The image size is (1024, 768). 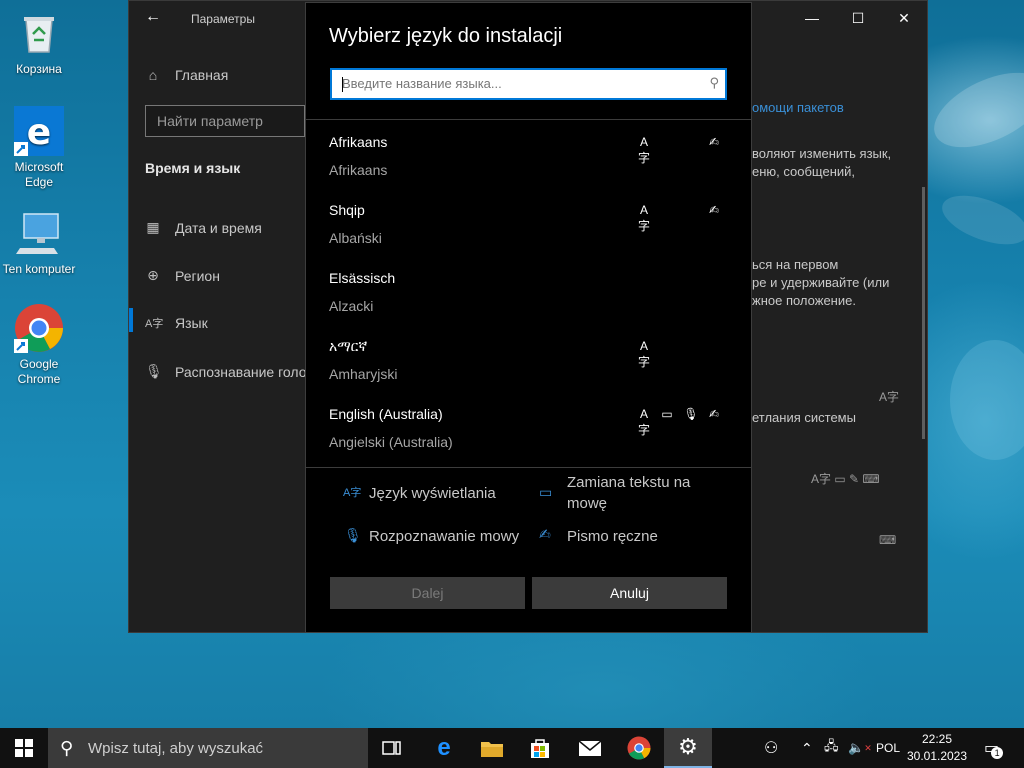 I want to click on taskbar-search-placeholder: Wpisz tutaj, aby wyszukać, so click(x=176, y=748).